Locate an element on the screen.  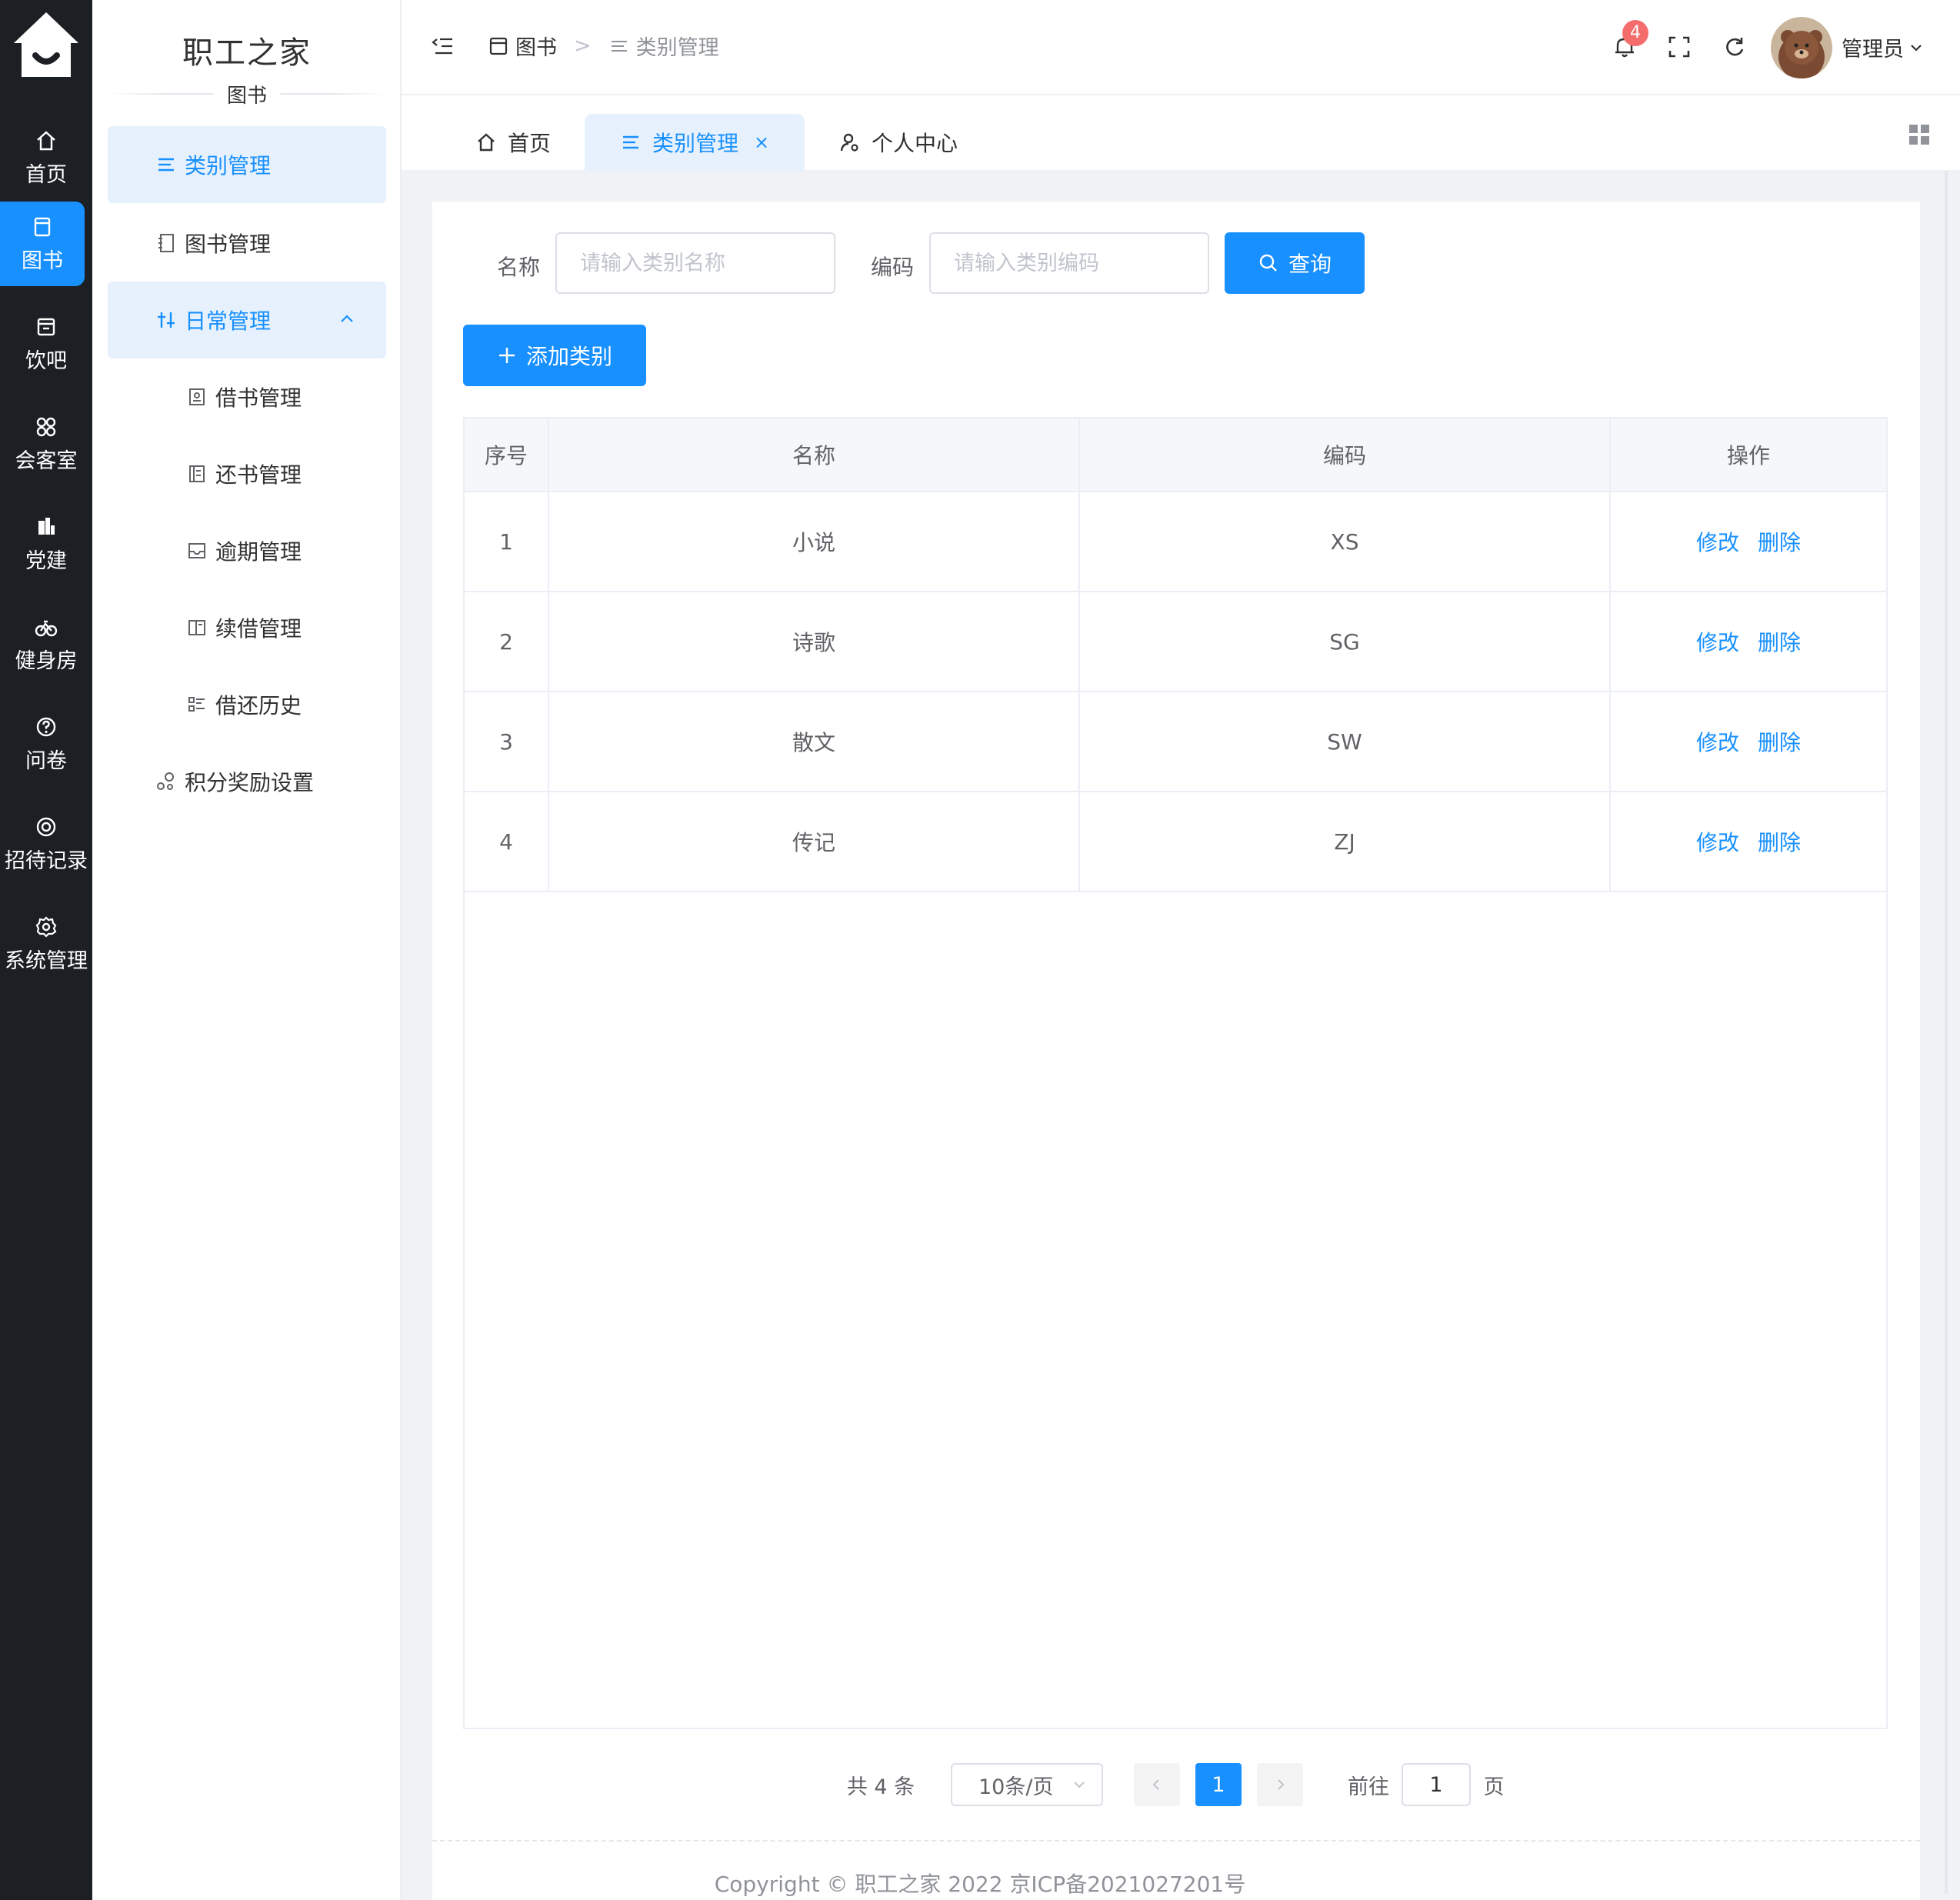
sidebar-item-daily: 日常管理 is located at coordinates (247, 320).